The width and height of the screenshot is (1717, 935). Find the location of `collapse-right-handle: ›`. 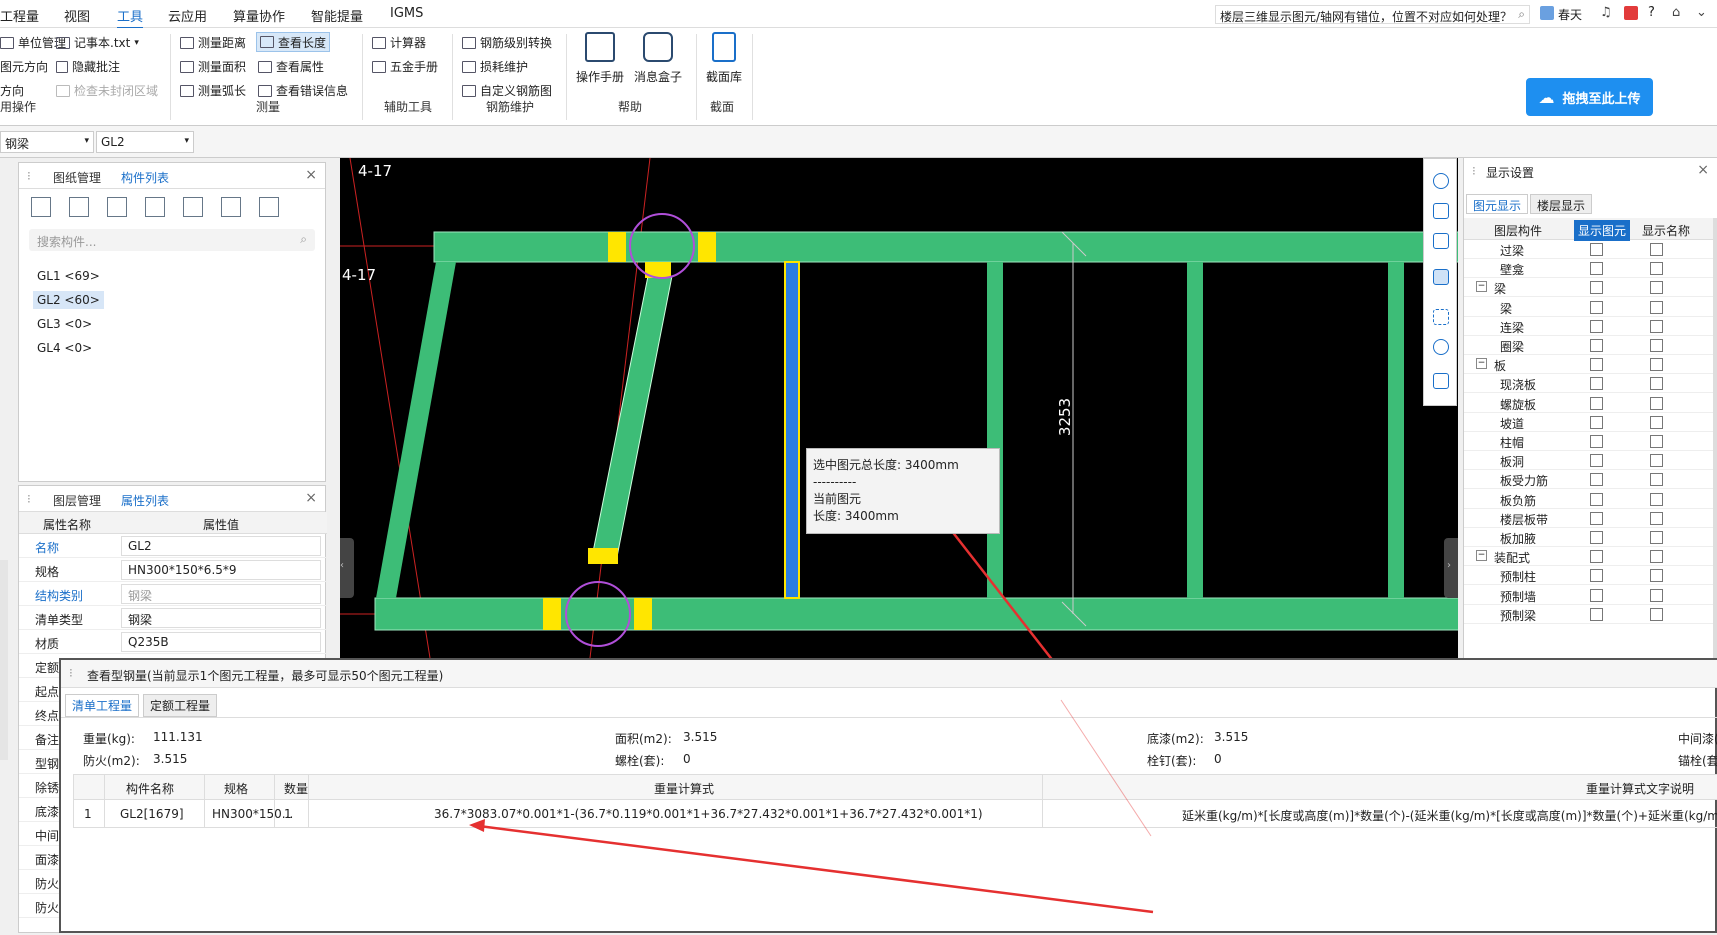

collapse-right-handle: › is located at coordinates (1451, 568).